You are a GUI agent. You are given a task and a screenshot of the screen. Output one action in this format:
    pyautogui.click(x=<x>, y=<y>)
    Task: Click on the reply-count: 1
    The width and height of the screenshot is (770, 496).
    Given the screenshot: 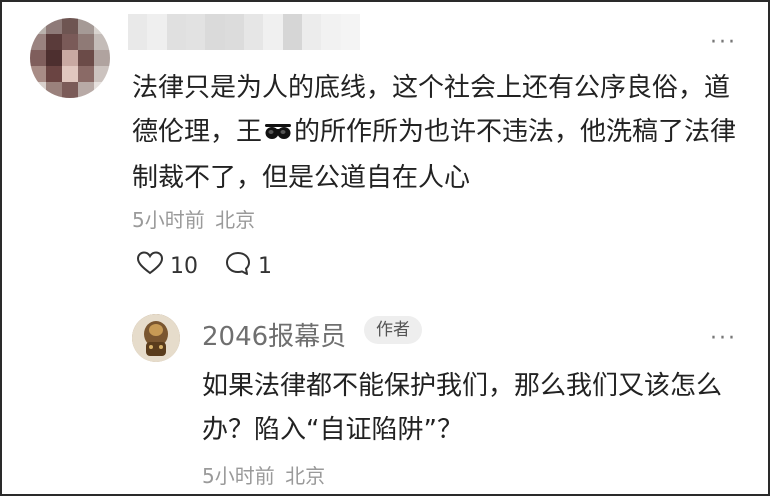 What is the action you would take?
    pyautogui.click(x=265, y=266)
    